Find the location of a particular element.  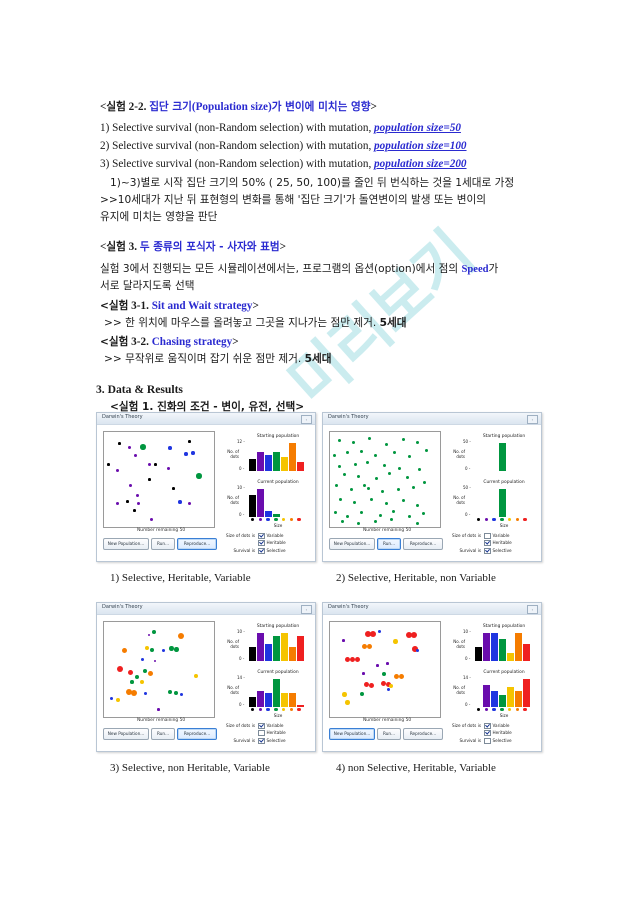

starting-population-chart: Starting population No. of dots 10 - 0 - is located at coordinates (493, 642).